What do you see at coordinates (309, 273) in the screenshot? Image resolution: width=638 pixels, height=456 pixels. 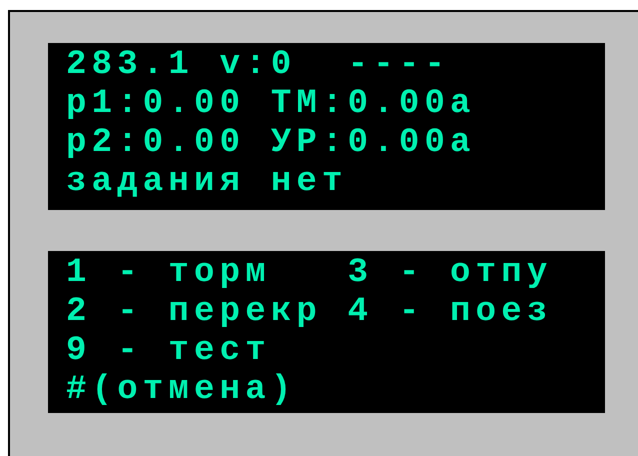 I see `lcd-line: 1 - торм 3 - отпу` at bounding box center [309, 273].